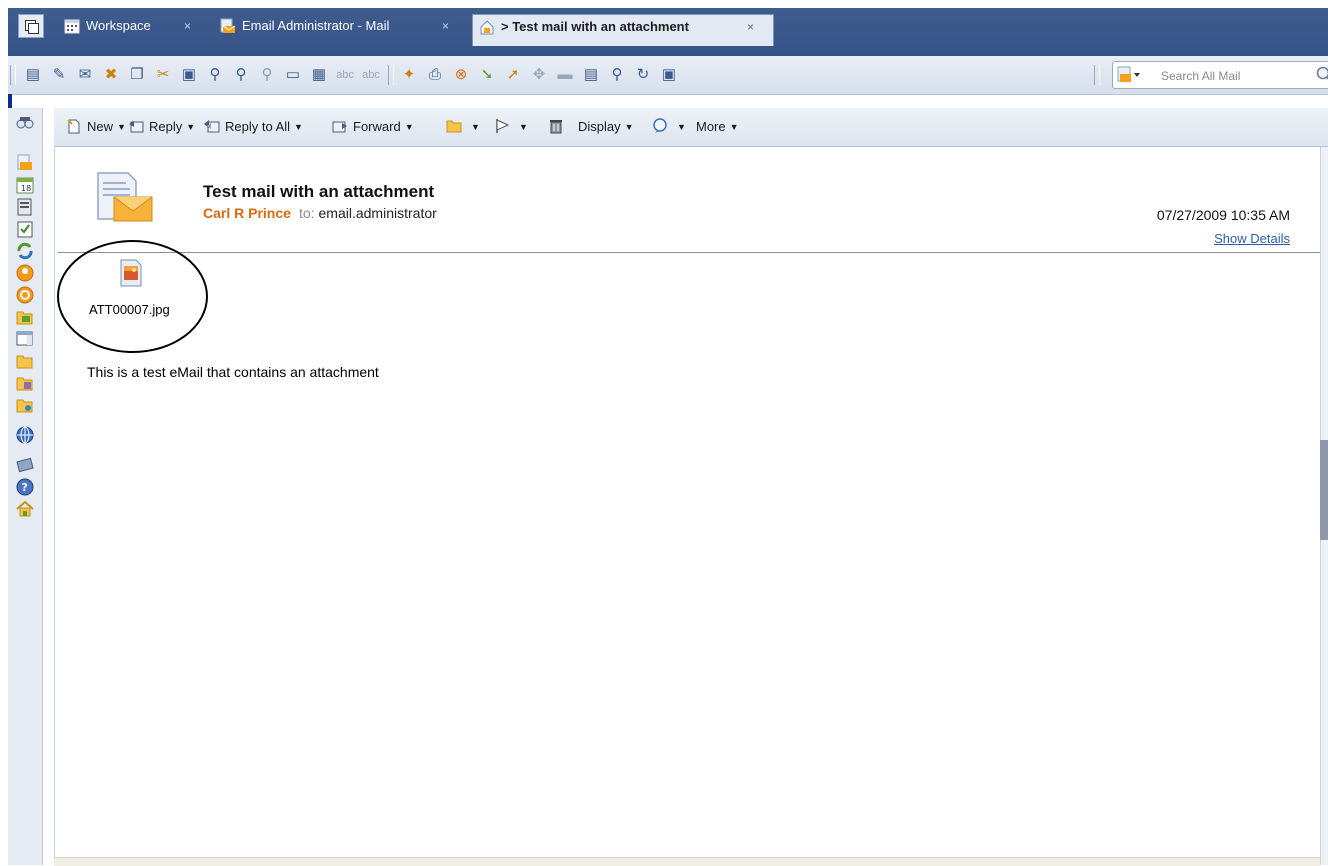 Image resolution: width=1328 pixels, height=866 pixels. I want to click on copy-icon: ❐, so click(137, 75).